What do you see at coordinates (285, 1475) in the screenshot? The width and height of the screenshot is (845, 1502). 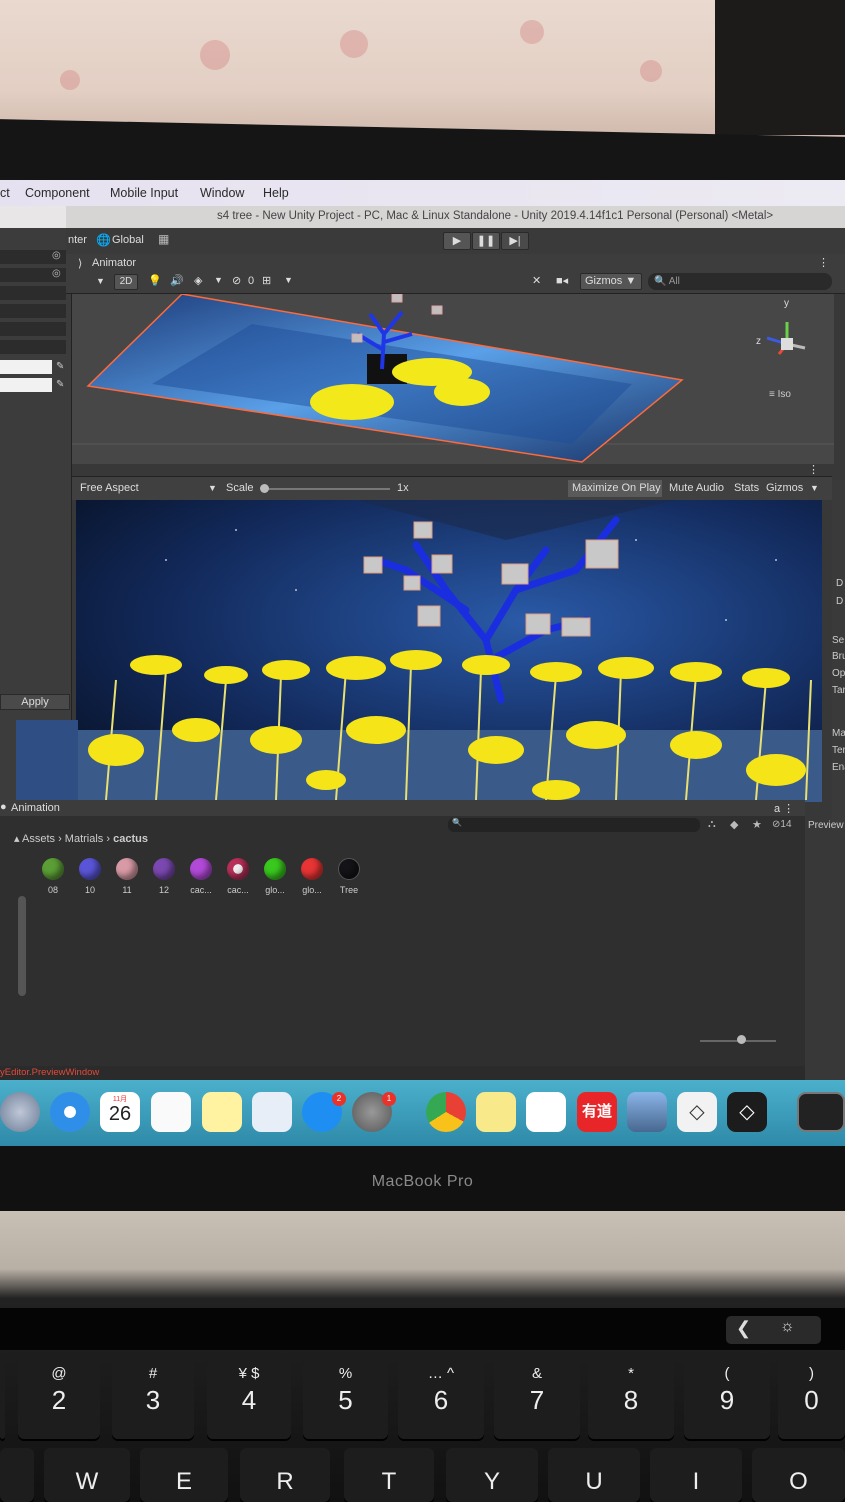 I see `key-r: R` at bounding box center [285, 1475].